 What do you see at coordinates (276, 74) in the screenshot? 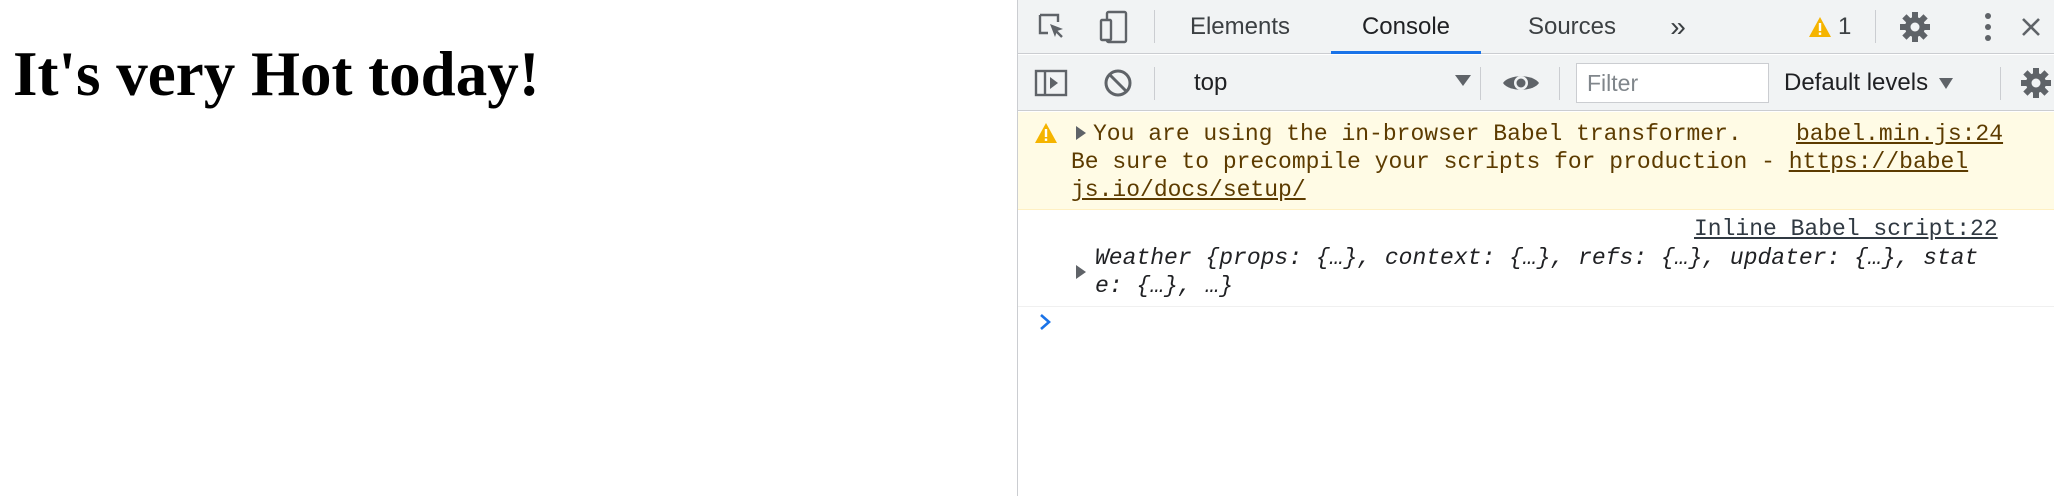
I see `page-heading: It's very Hot today!` at bounding box center [276, 74].